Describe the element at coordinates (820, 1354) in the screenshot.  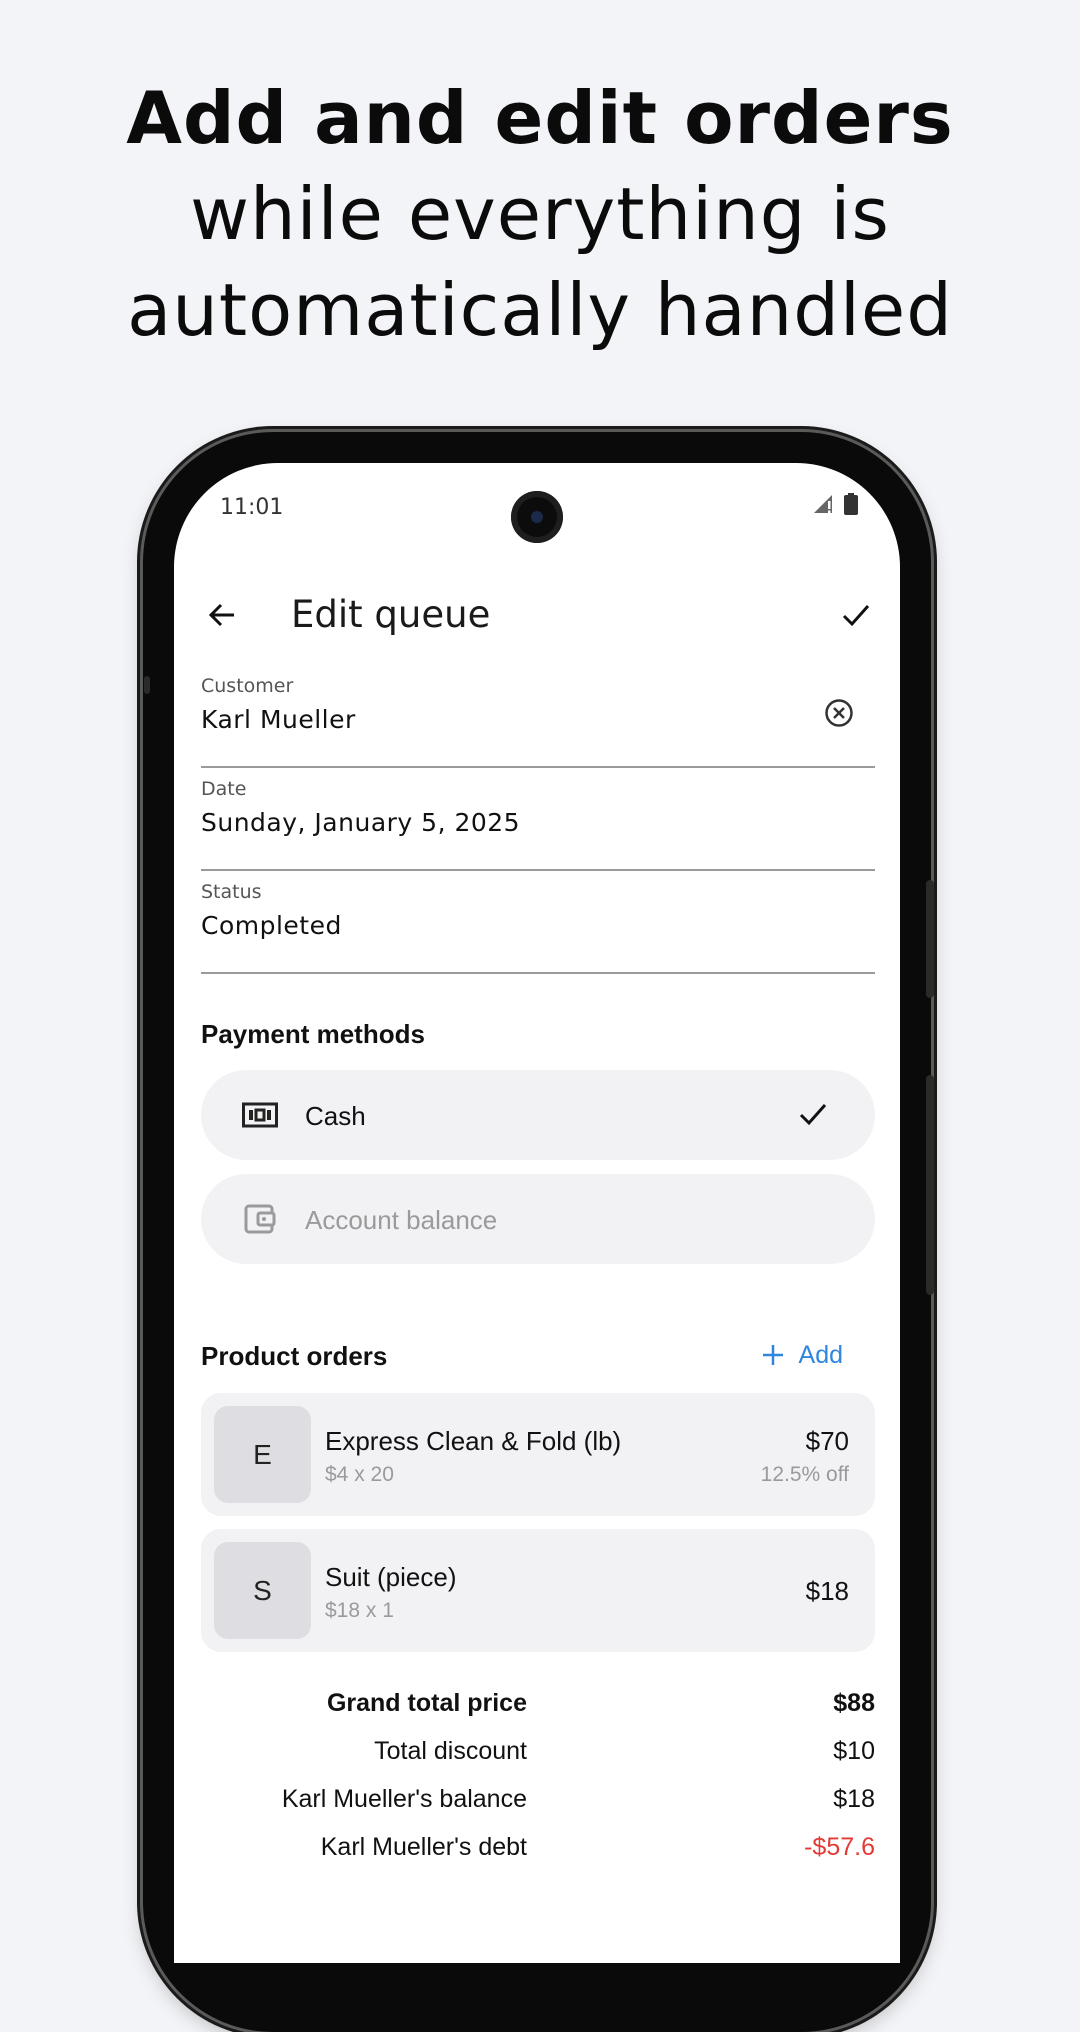
I see `add-label: Add` at that location.